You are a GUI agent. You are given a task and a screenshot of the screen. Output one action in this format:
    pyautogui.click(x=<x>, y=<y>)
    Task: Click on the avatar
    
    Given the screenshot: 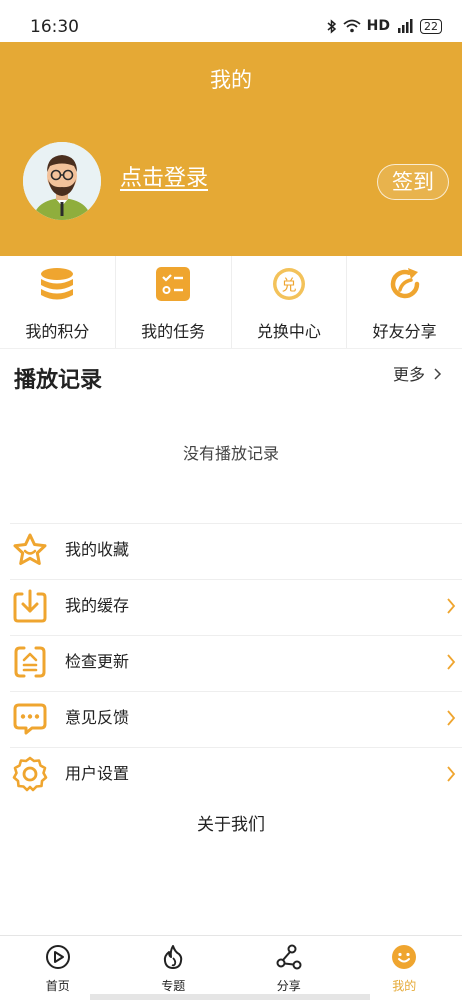 What is the action you would take?
    pyautogui.click(x=62, y=181)
    